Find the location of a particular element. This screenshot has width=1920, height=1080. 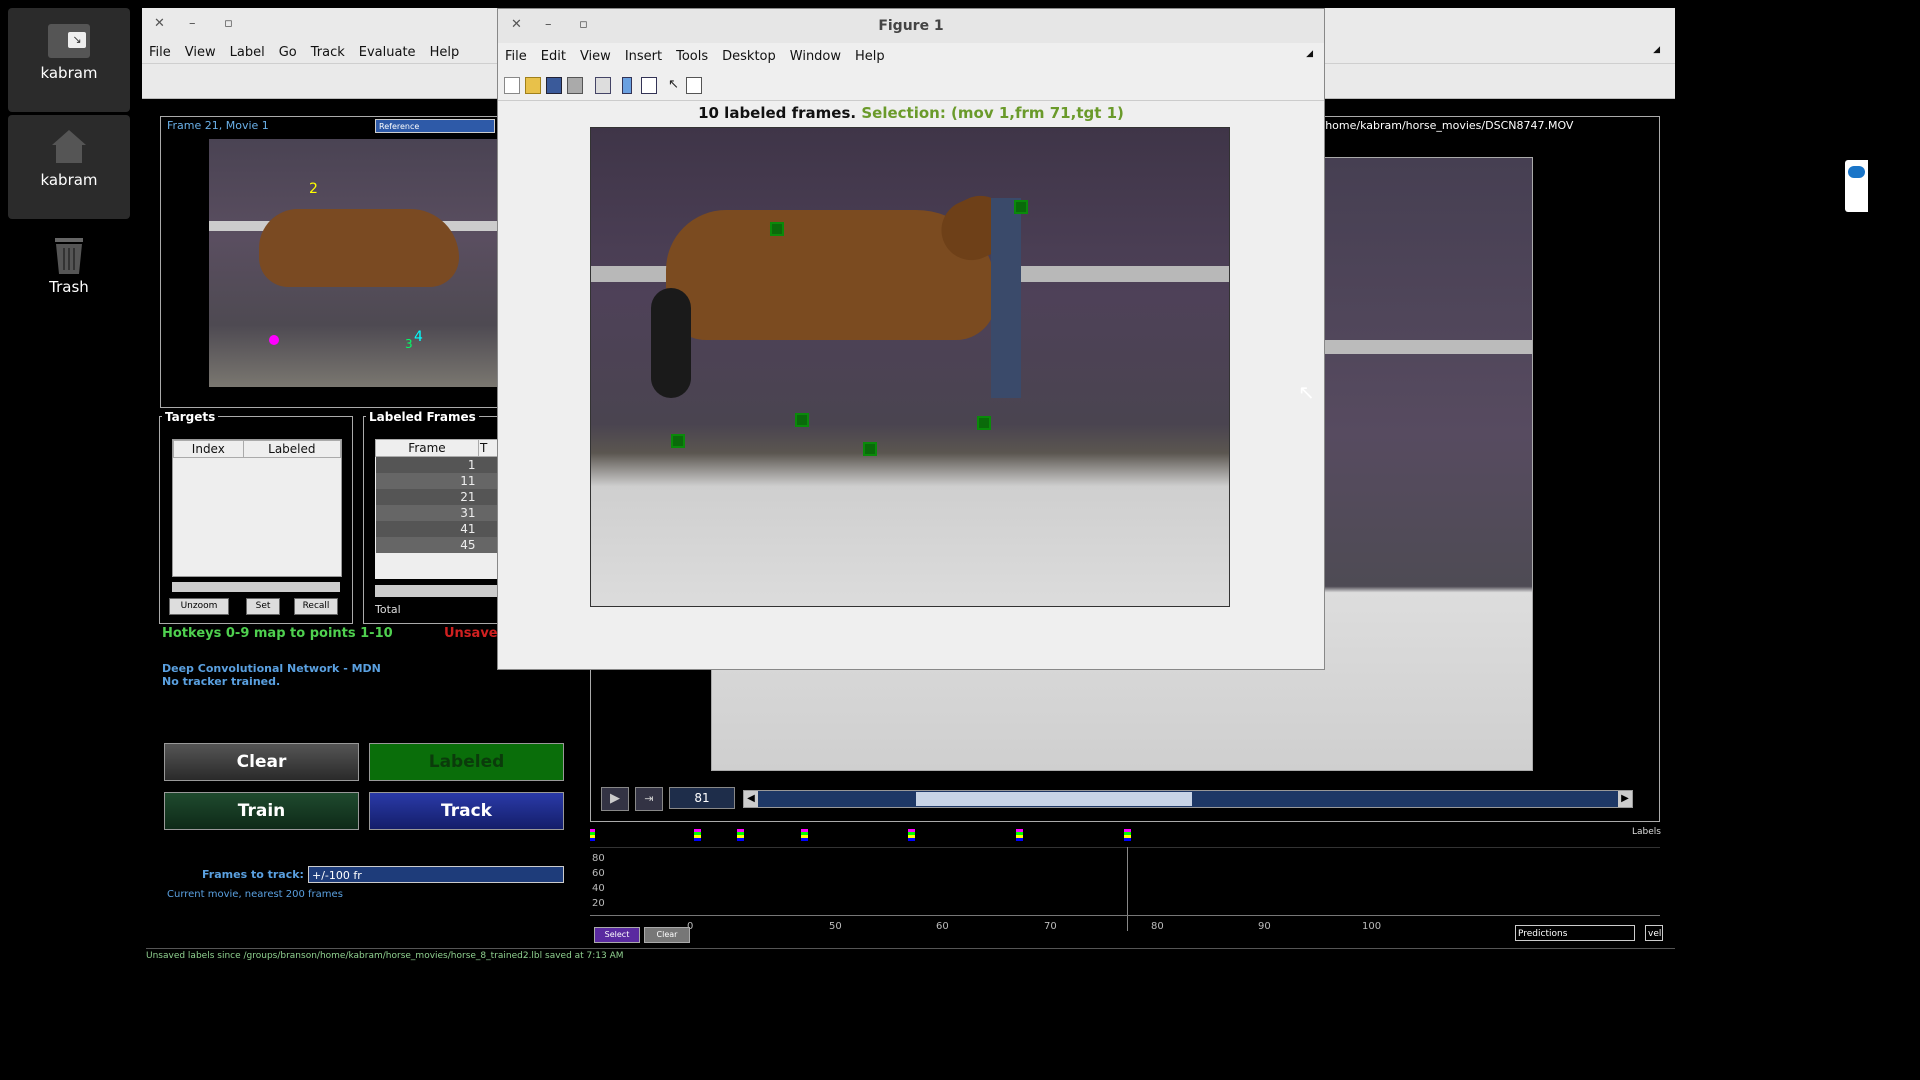

labeled-frames-table: Frame T 1 11 21 31 41 45 is located at coordinates (440, 509).